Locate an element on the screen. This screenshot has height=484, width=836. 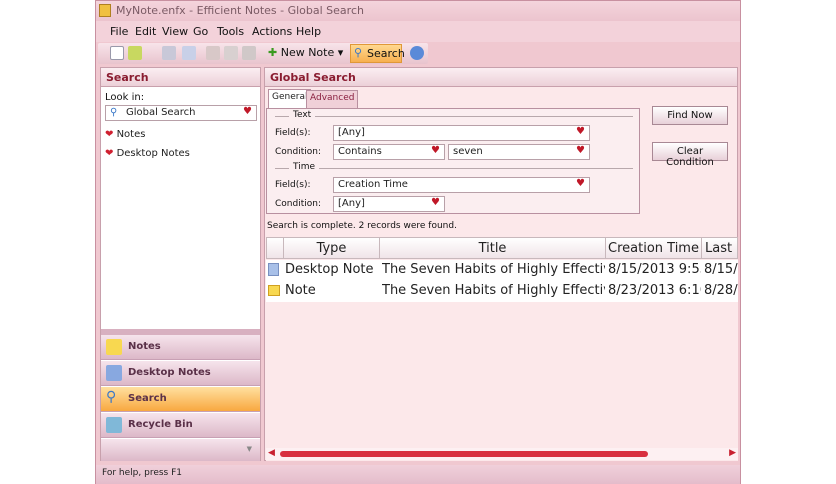
cell-type: Desktop Note is located at coordinates (329, 269).